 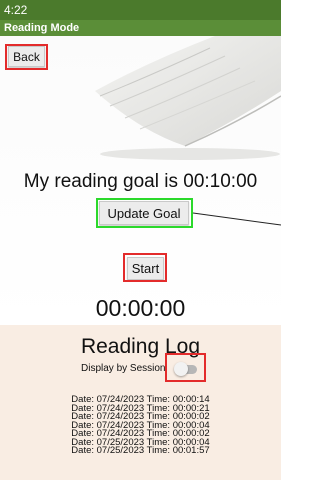 I want to click on status-time: 4:22, so click(x=16, y=10).